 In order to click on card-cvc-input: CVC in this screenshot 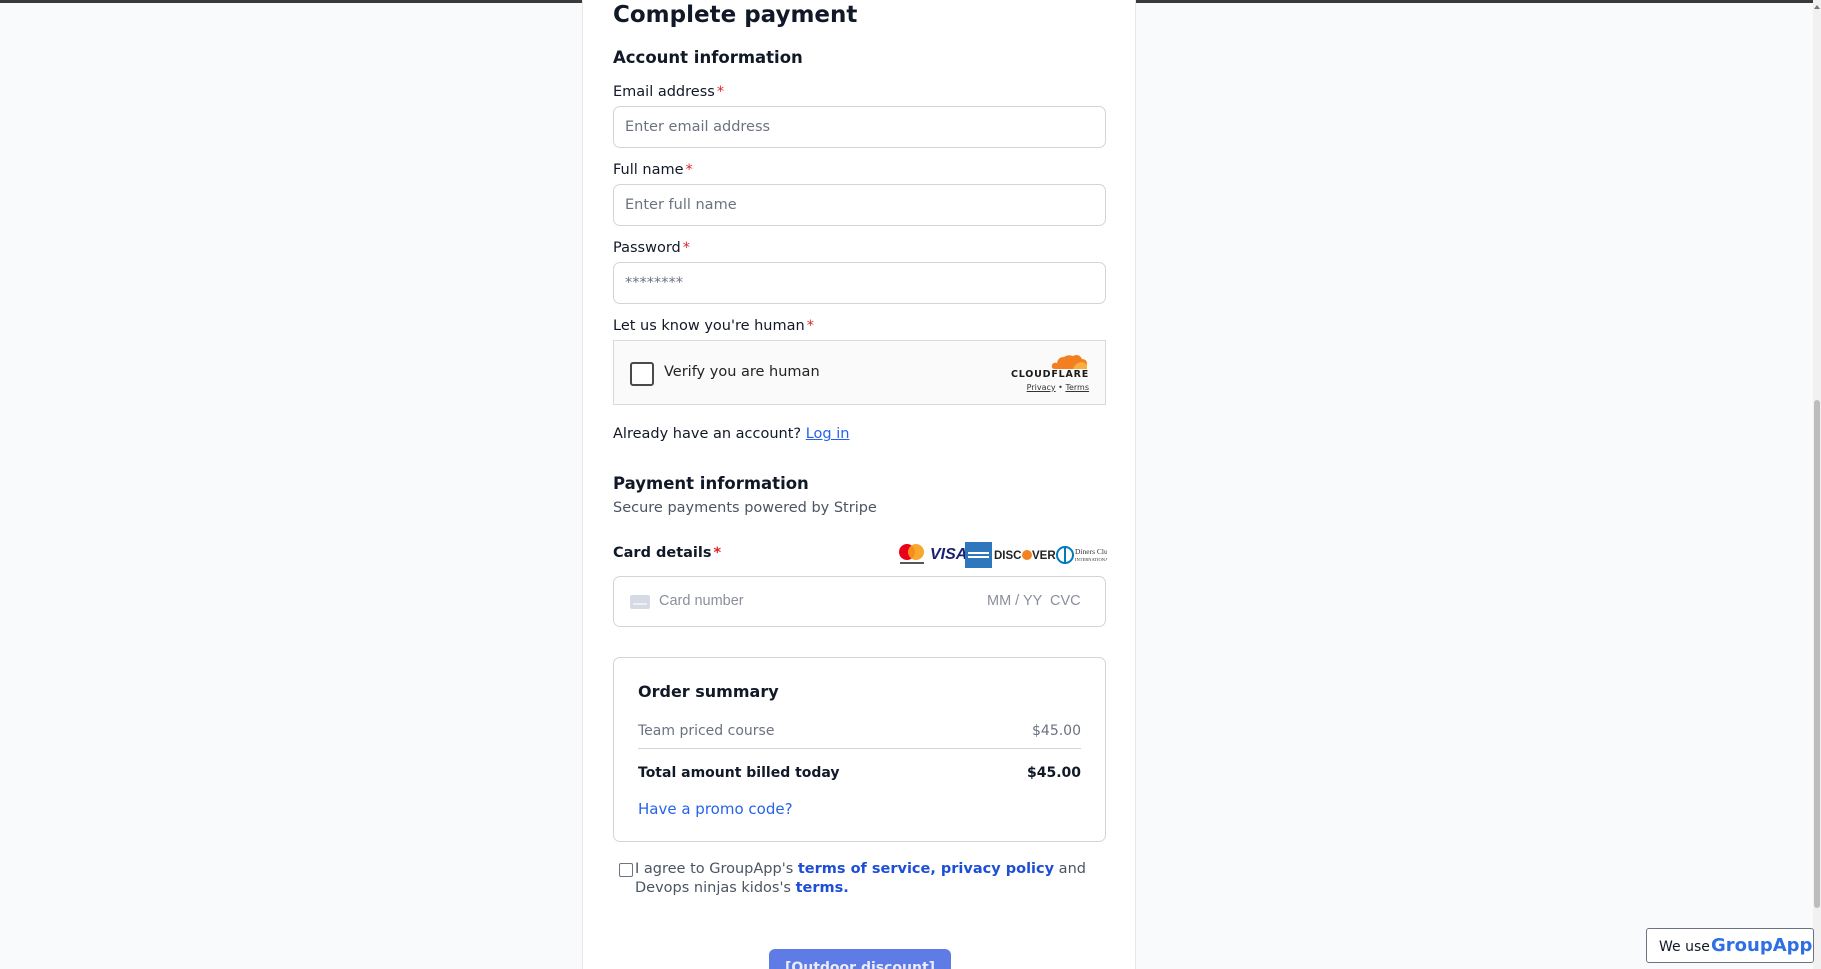, I will do `click(1065, 601)`.